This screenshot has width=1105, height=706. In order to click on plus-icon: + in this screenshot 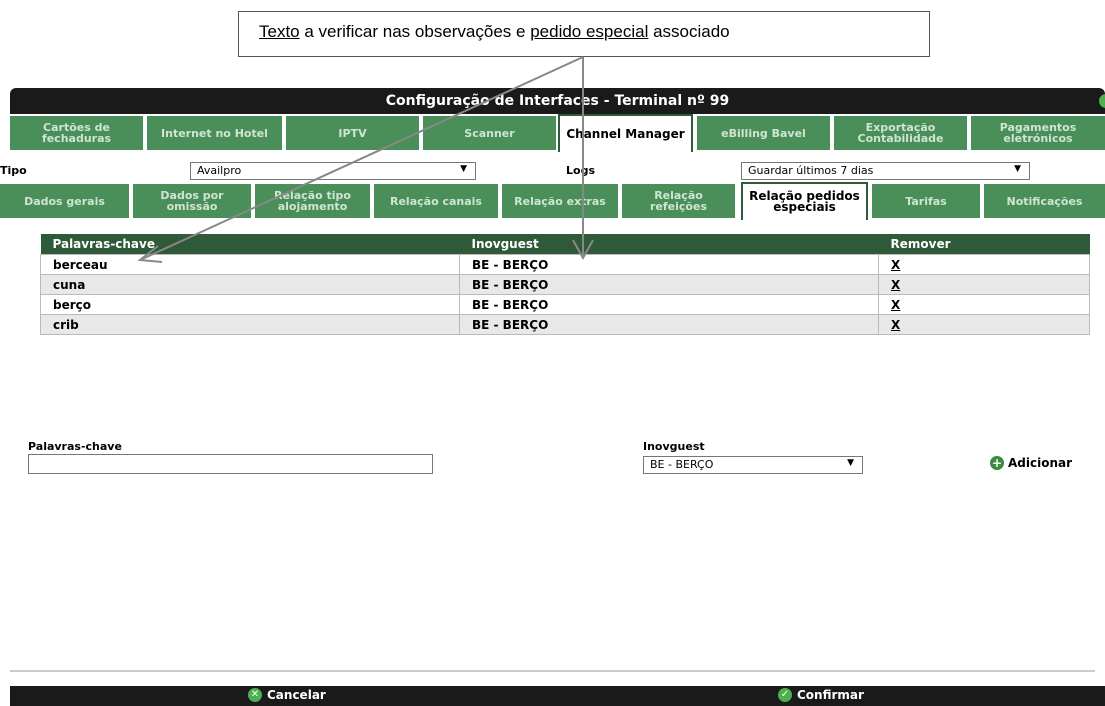, I will do `click(997, 463)`.